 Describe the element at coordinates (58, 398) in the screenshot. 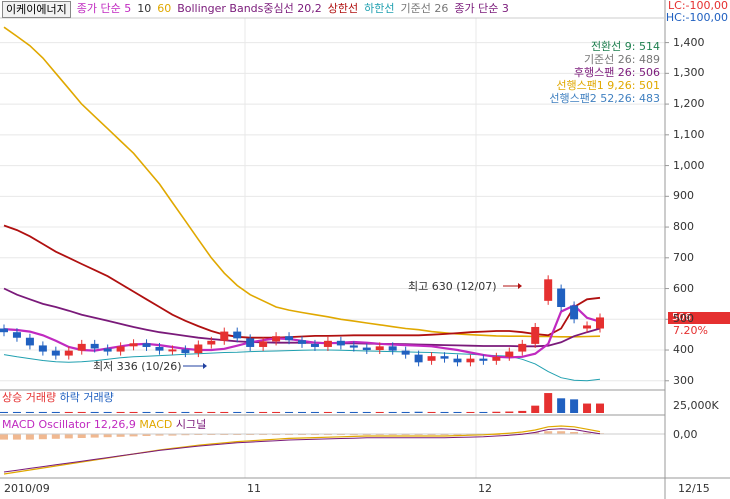

I see `volume-legend: 상승 거래량 하락 거래량` at that location.